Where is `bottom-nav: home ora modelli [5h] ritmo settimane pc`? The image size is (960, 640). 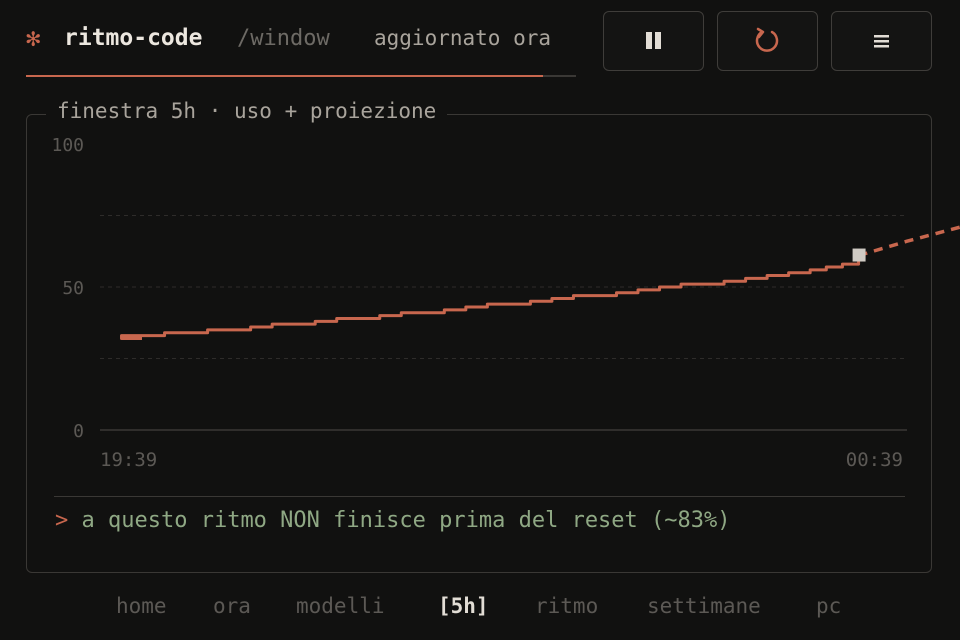
bottom-nav: home ora modelli [5h] ritmo settimane pc is located at coordinates (480, 609).